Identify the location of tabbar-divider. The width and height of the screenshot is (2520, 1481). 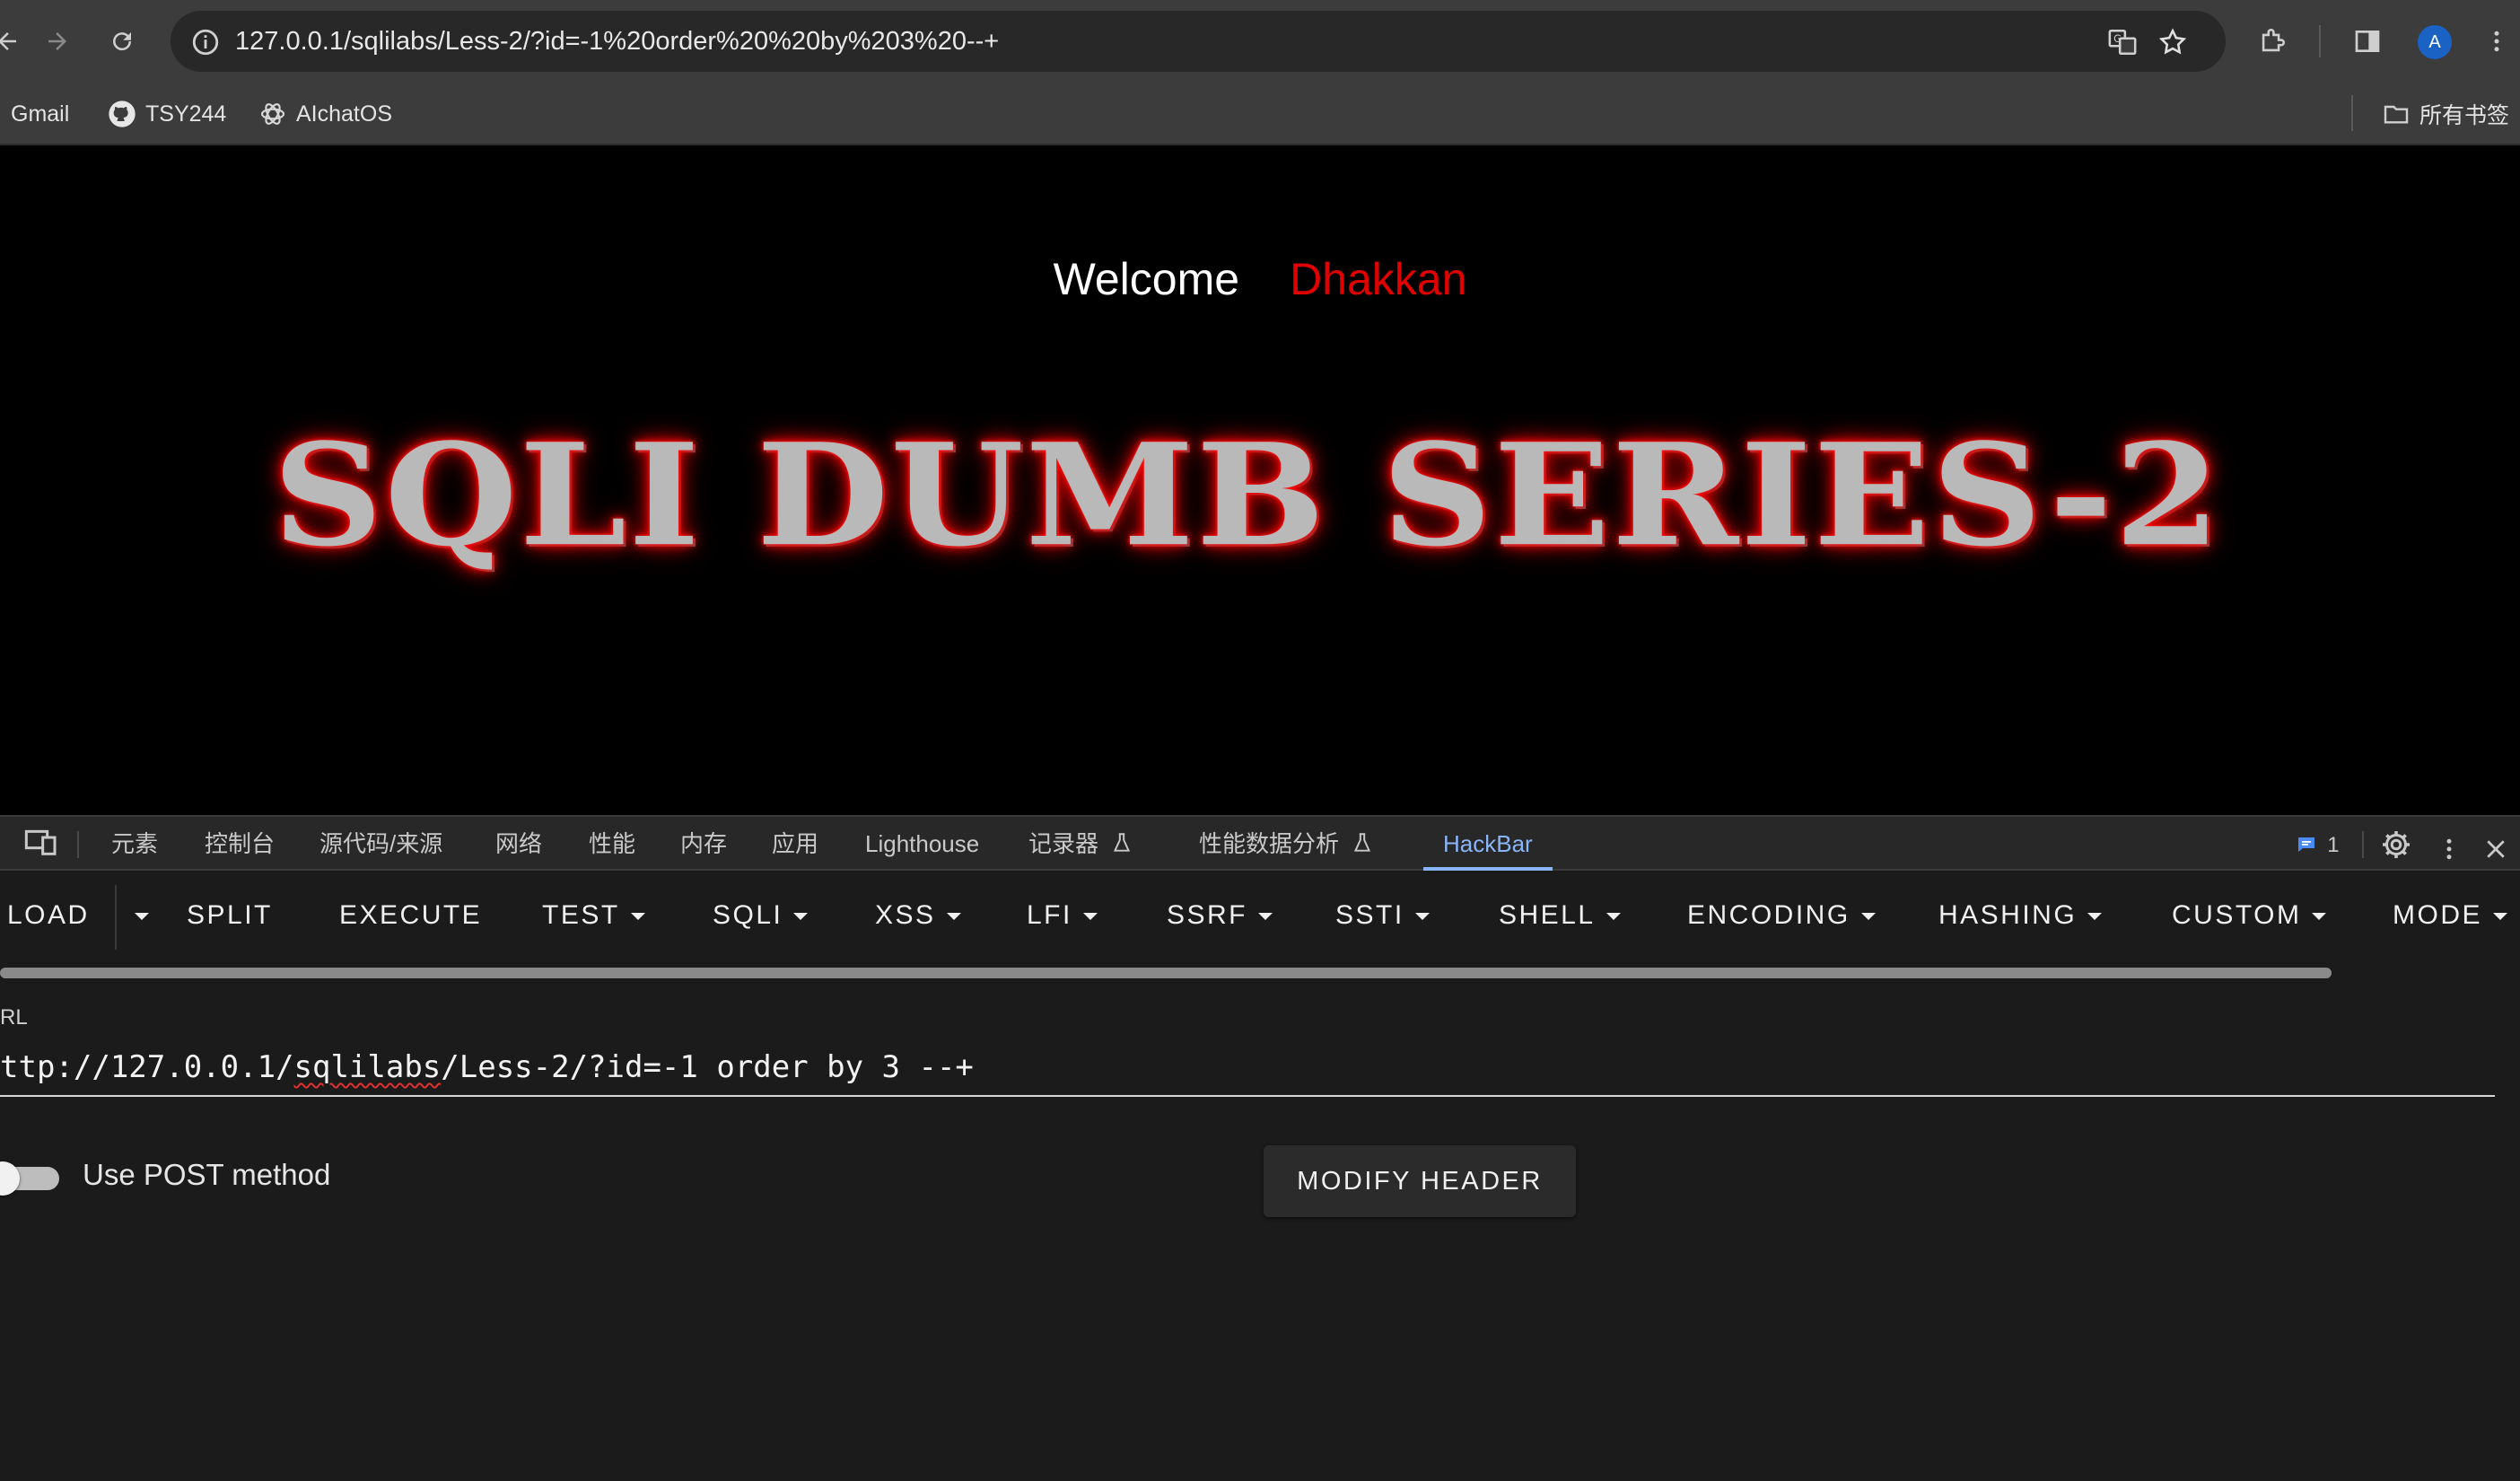
(2363, 844).